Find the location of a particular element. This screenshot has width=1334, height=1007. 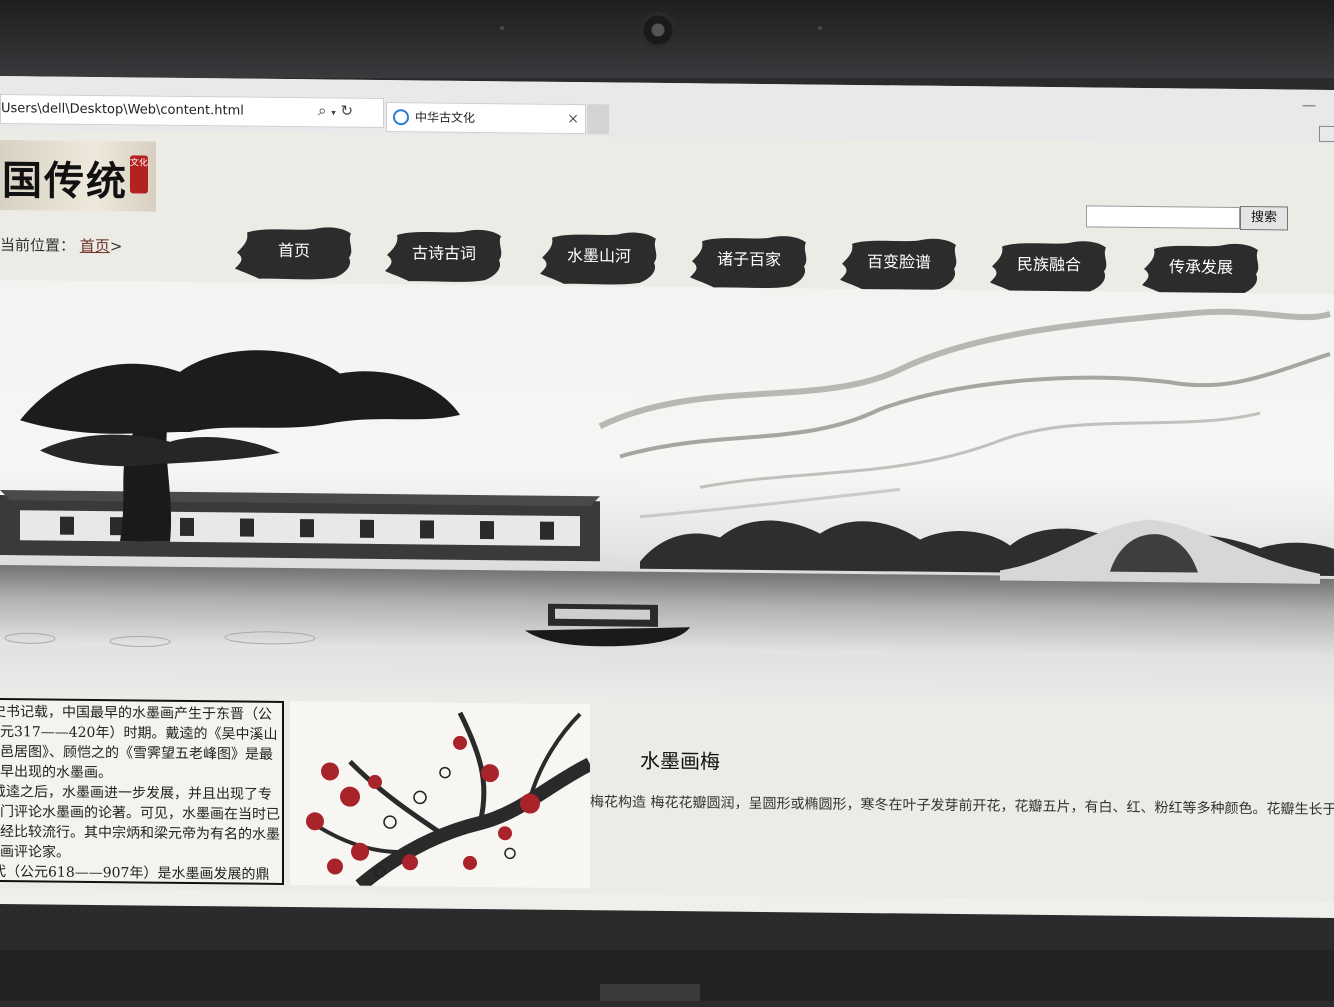

logo-calligraphy: 国传统 is located at coordinates (65, 181).